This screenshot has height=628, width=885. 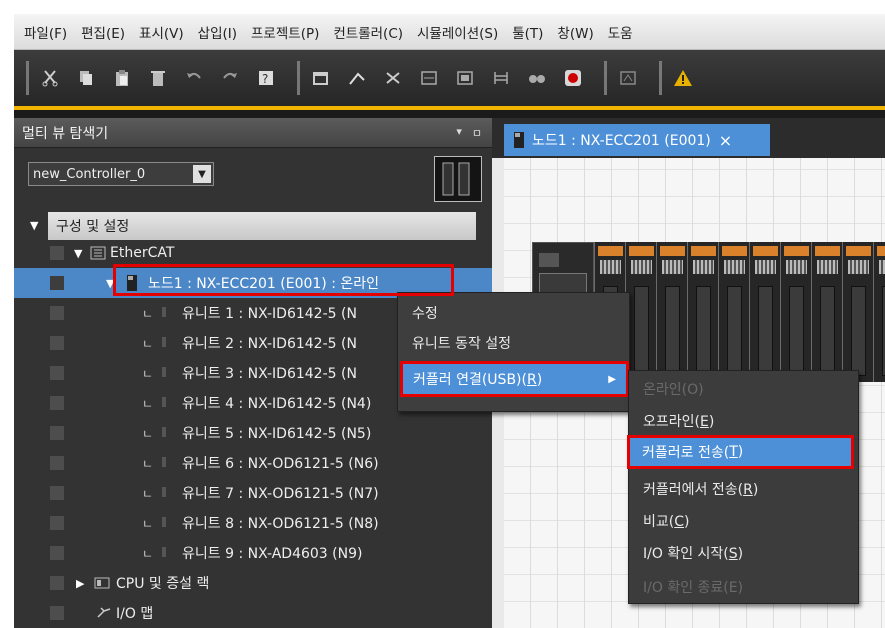 What do you see at coordinates (161, 32) in the screenshot?
I see `menu-view: 표시(V)` at bounding box center [161, 32].